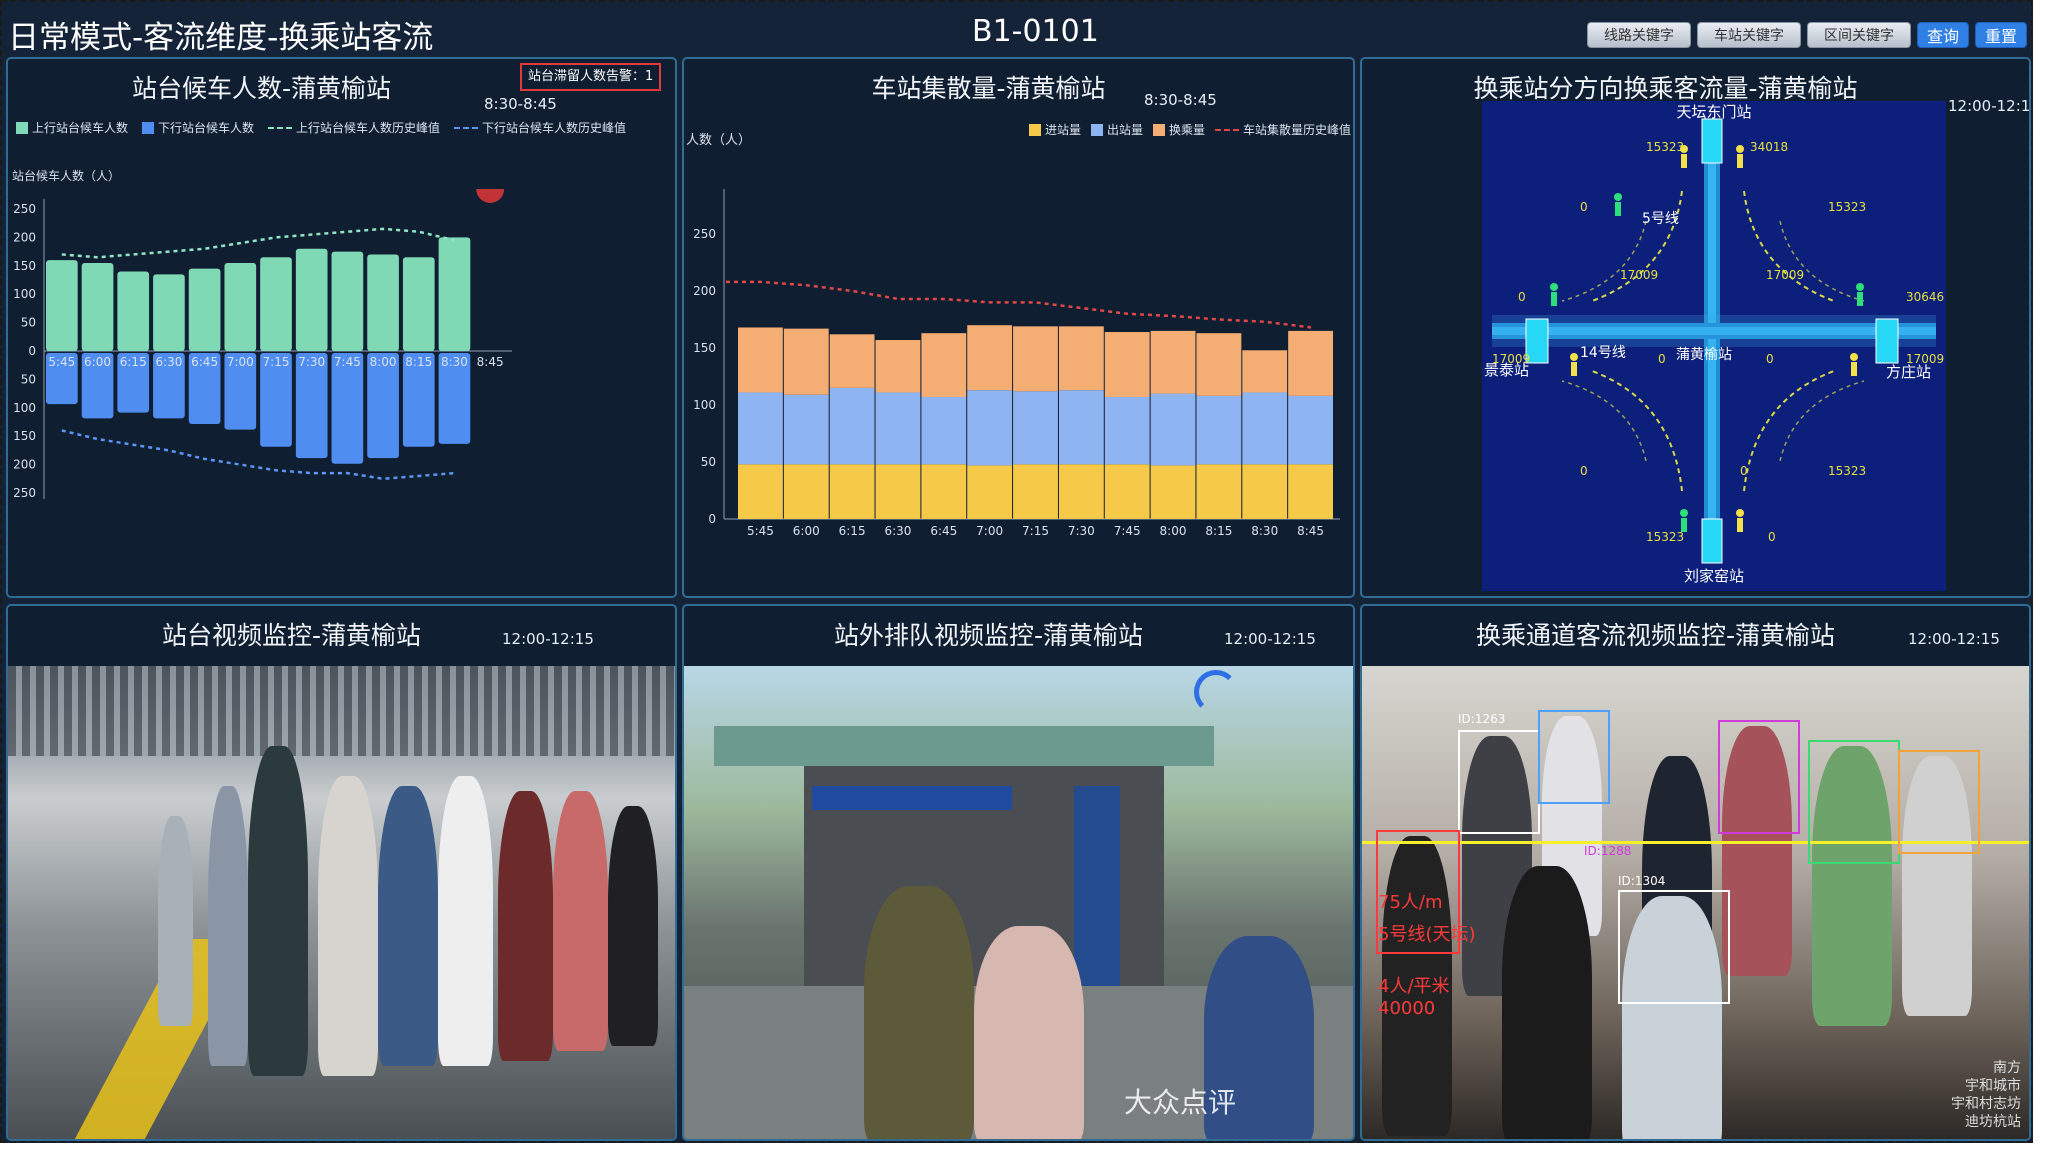  Describe the element at coordinates (1282, 129) in the screenshot. I see `legend-item: 车站集散量历史峰值` at that location.